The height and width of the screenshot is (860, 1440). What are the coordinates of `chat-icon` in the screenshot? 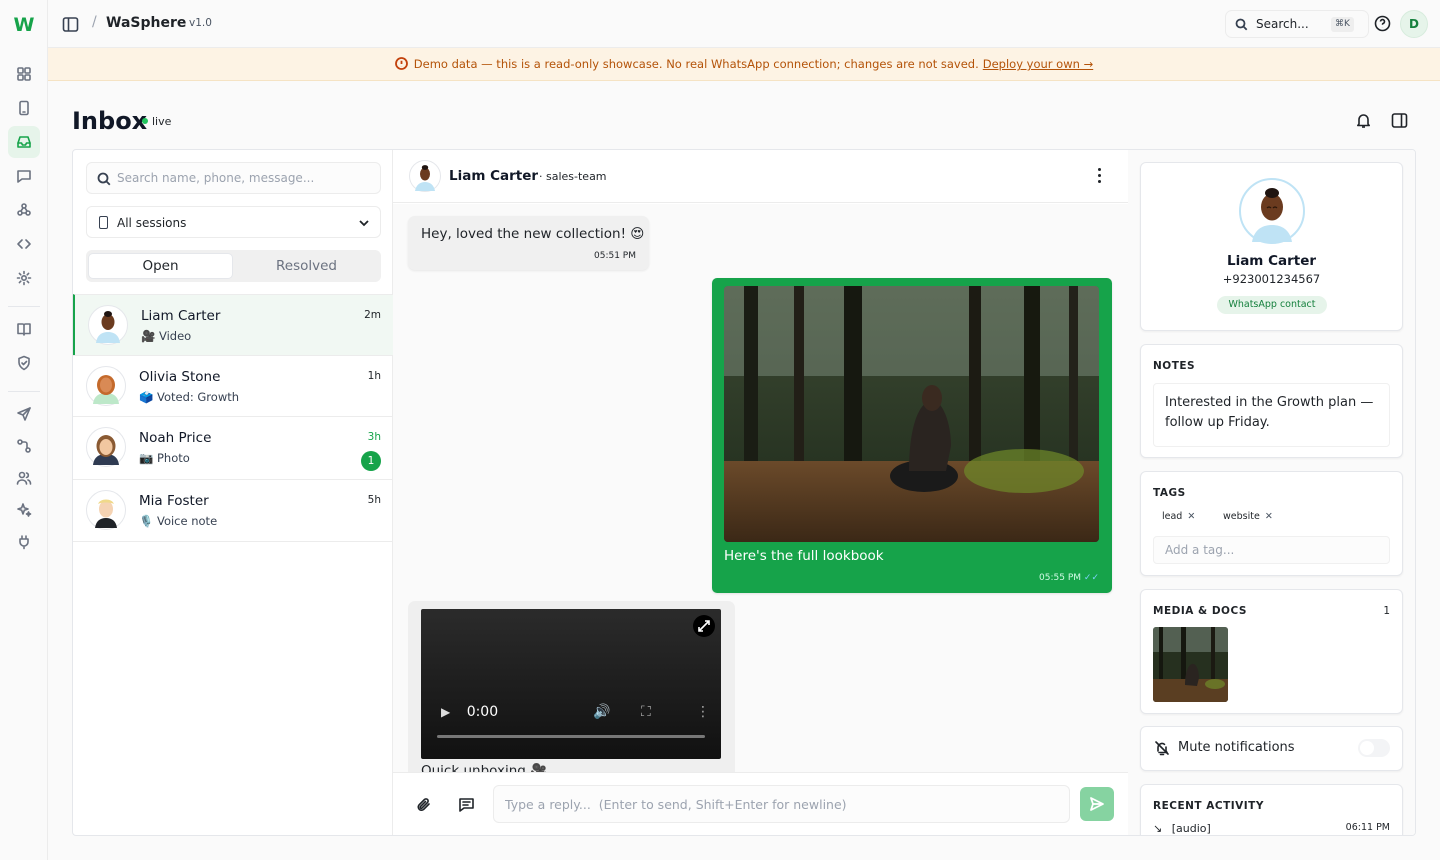 It's located at (24, 176).